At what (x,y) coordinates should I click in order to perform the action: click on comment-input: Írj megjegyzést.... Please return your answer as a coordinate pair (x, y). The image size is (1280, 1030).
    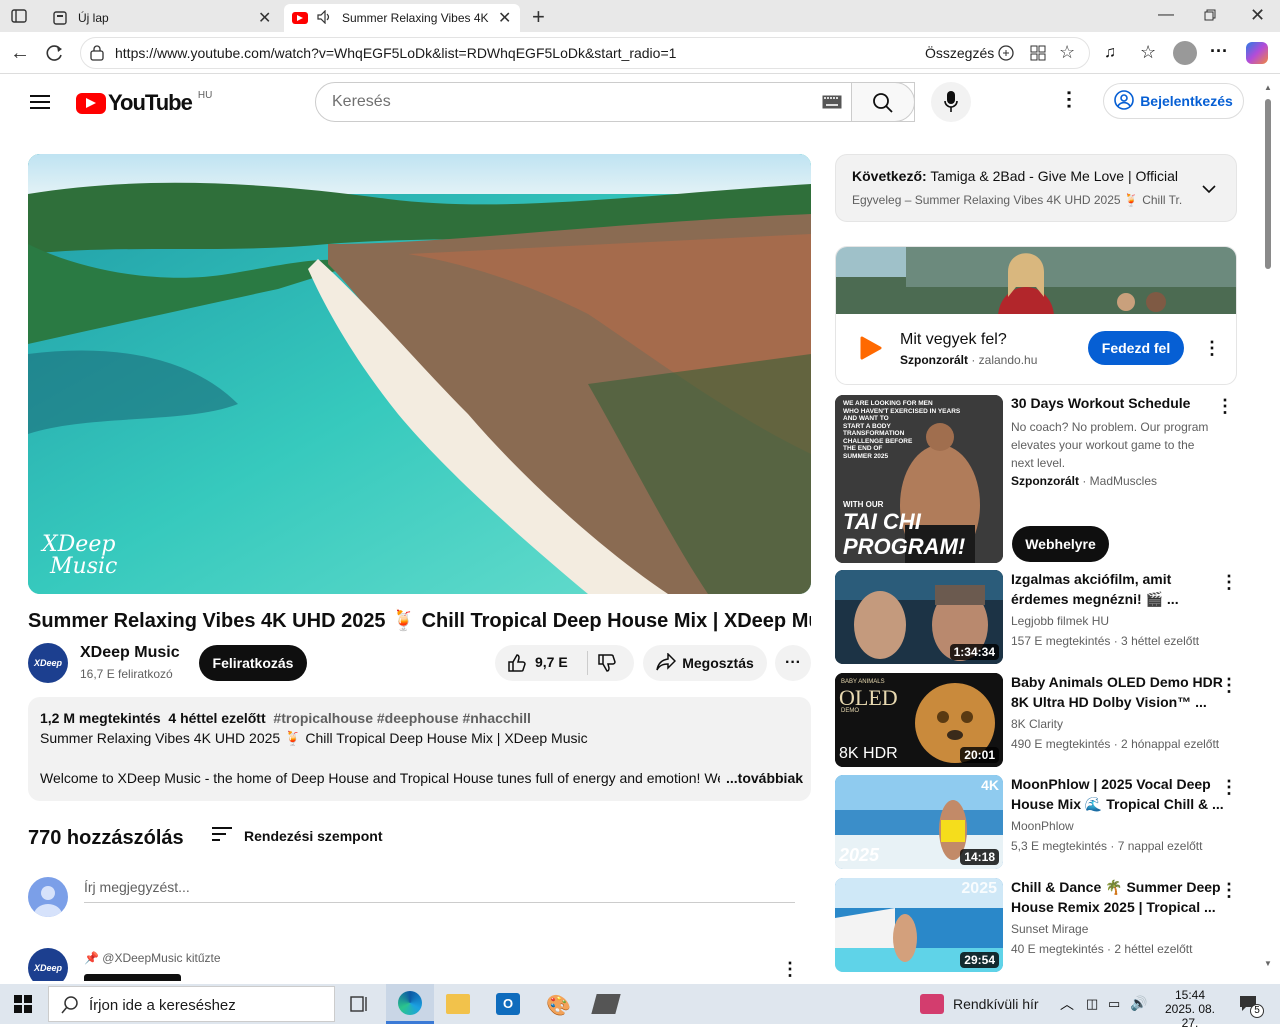
    Looking at the image, I should click on (439, 890).